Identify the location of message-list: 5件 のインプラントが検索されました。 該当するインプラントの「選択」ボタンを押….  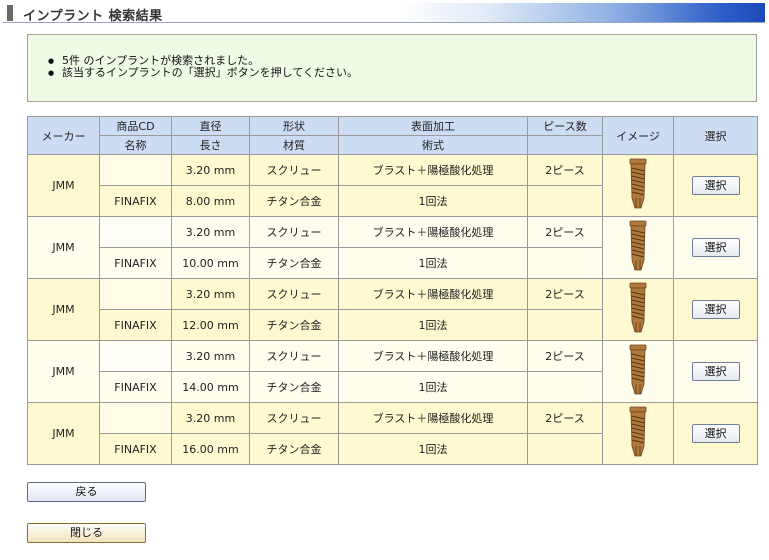
(203, 67).